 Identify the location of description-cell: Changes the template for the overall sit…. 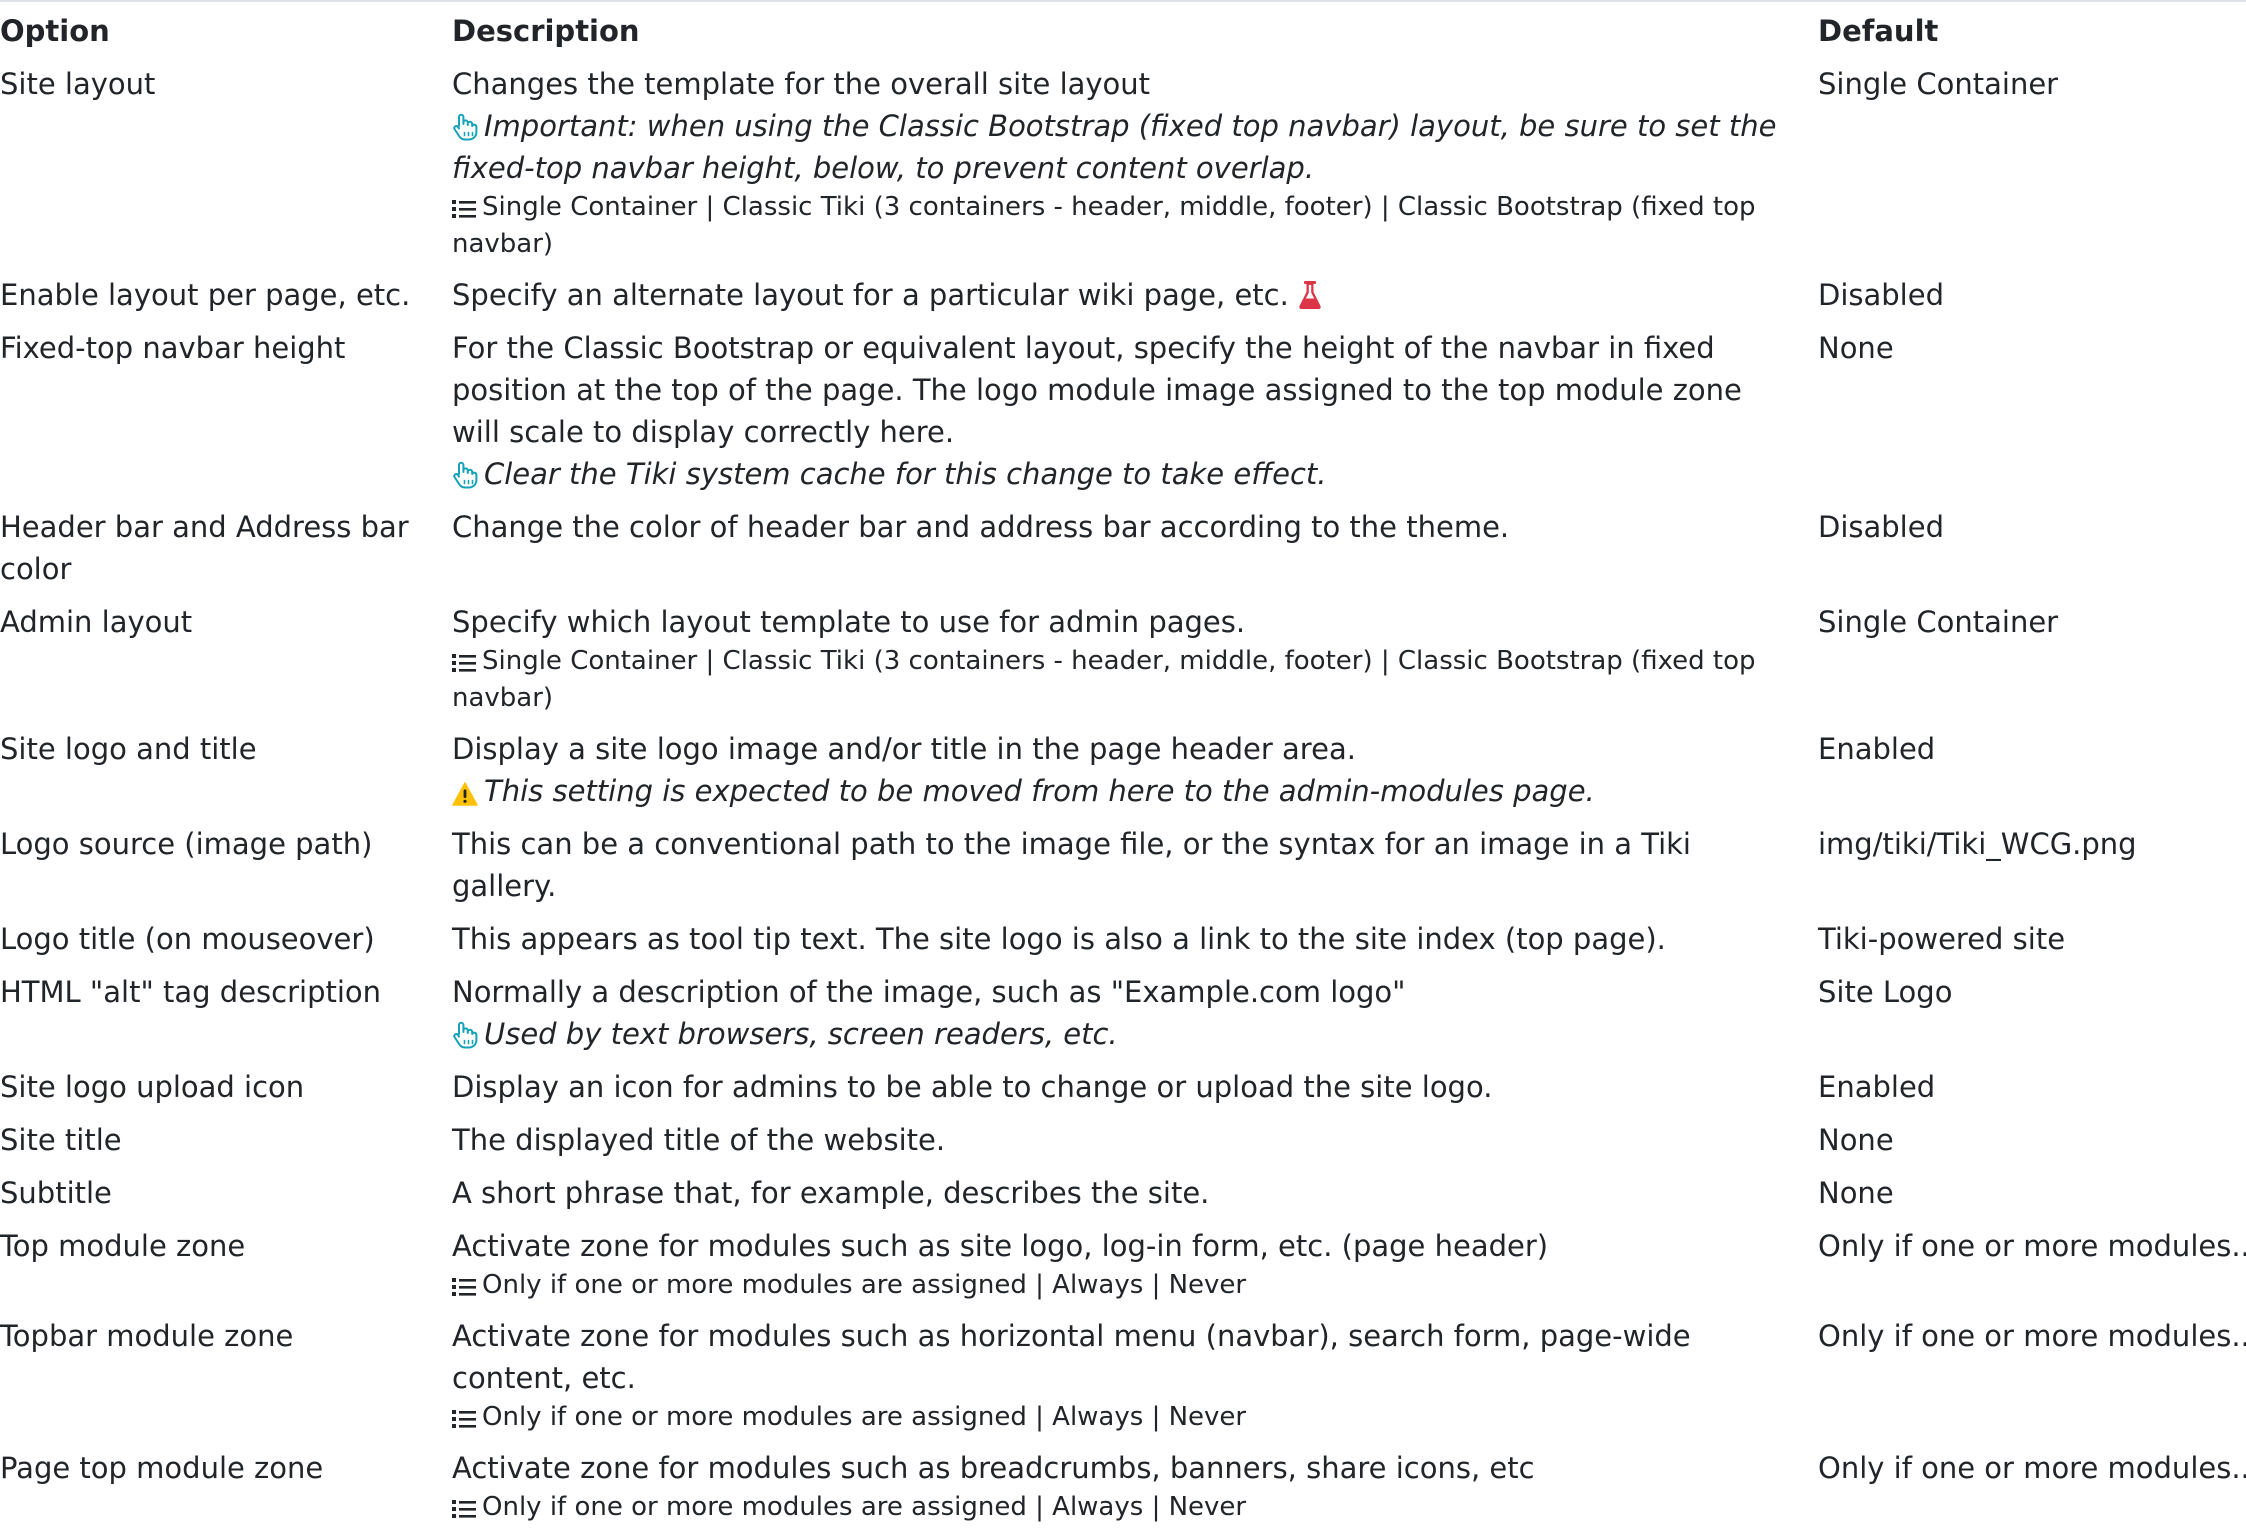
(1123, 163).